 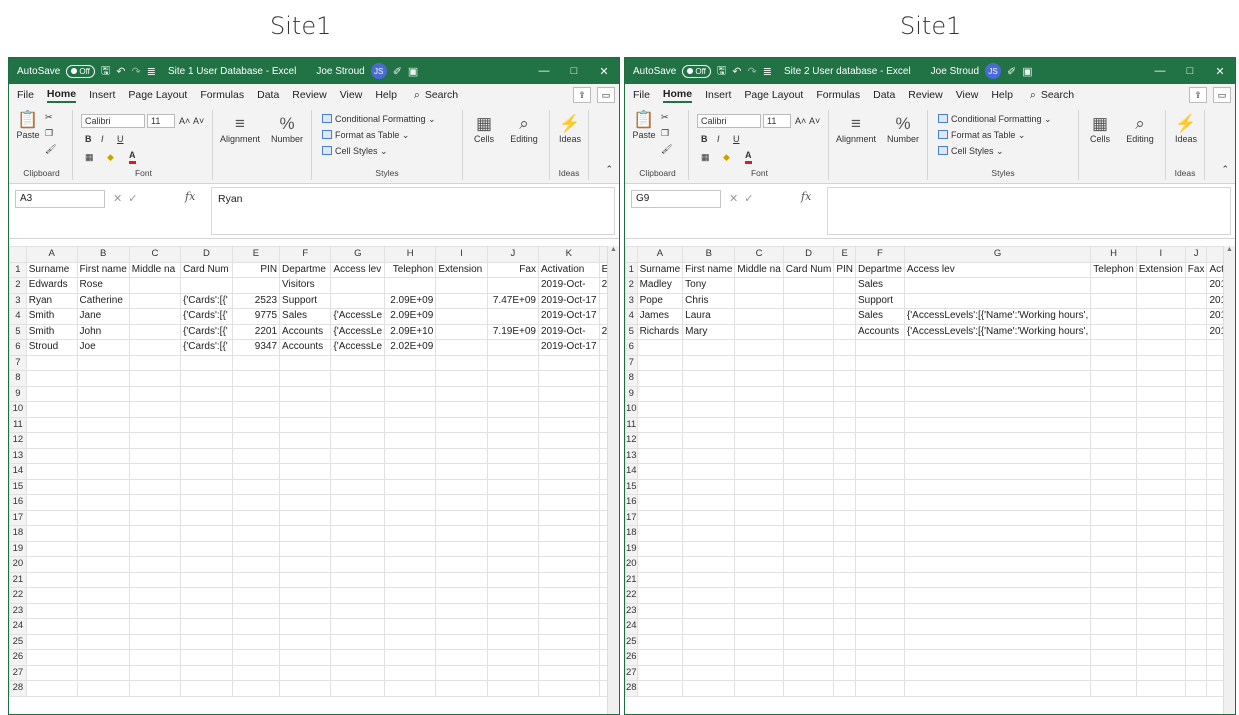 What do you see at coordinates (1160, 254) in the screenshot?
I see `column-header: I` at bounding box center [1160, 254].